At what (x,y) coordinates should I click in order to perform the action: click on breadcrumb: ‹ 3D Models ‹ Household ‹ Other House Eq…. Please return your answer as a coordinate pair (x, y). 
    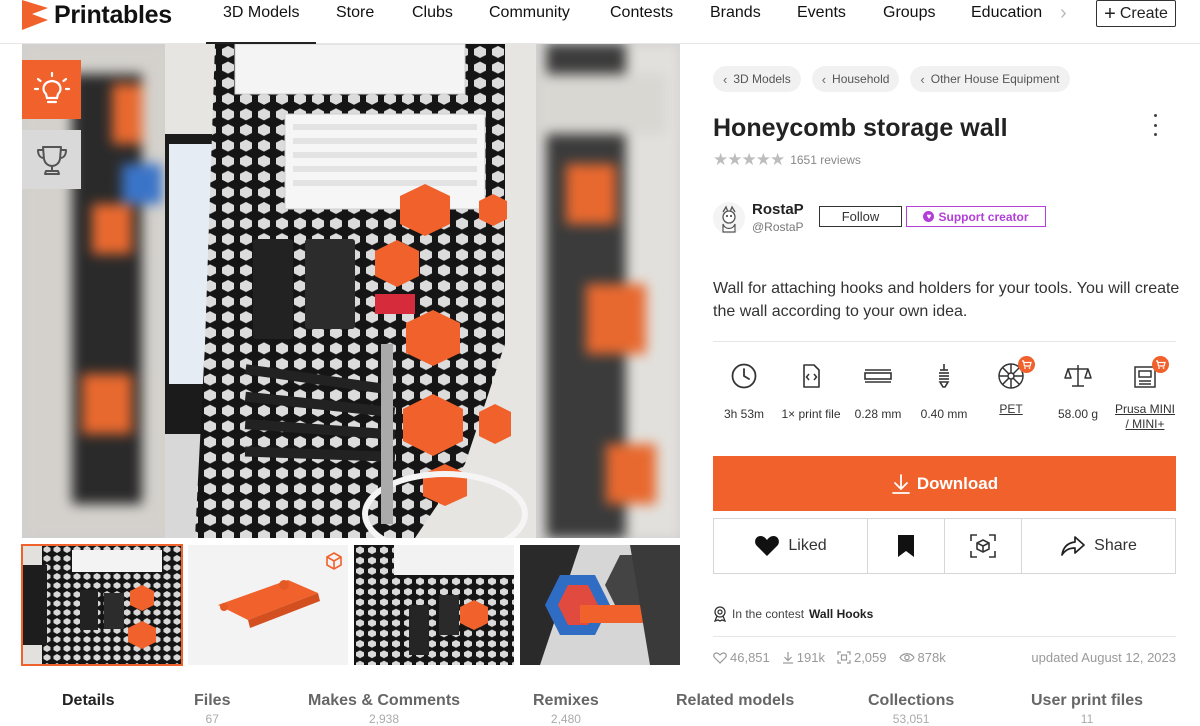
    Looking at the image, I should click on (891, 79).